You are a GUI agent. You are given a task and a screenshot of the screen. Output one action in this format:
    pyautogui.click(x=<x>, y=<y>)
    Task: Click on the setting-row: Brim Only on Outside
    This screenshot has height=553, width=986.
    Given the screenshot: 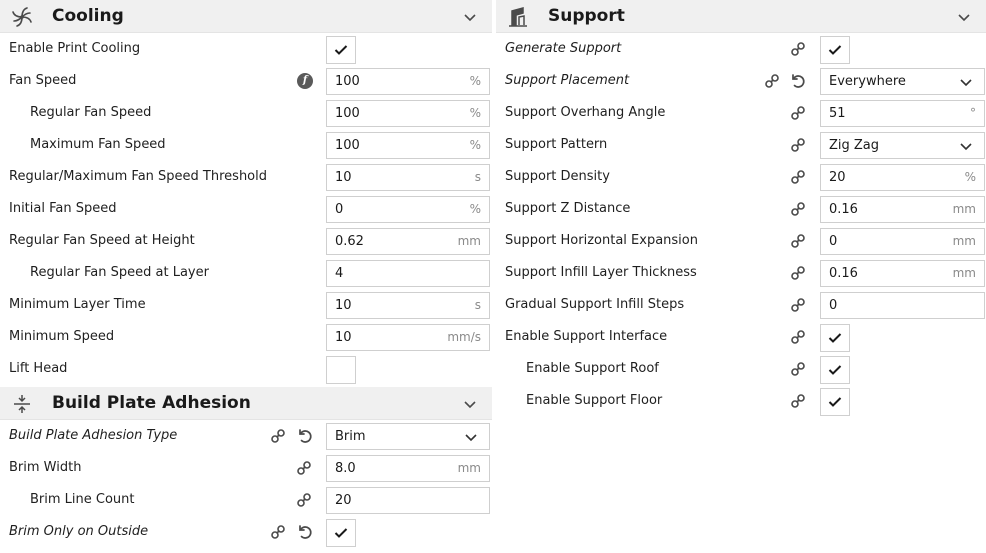 What is the action you would take?
    pyautogui.click(x=246, y=532)
    